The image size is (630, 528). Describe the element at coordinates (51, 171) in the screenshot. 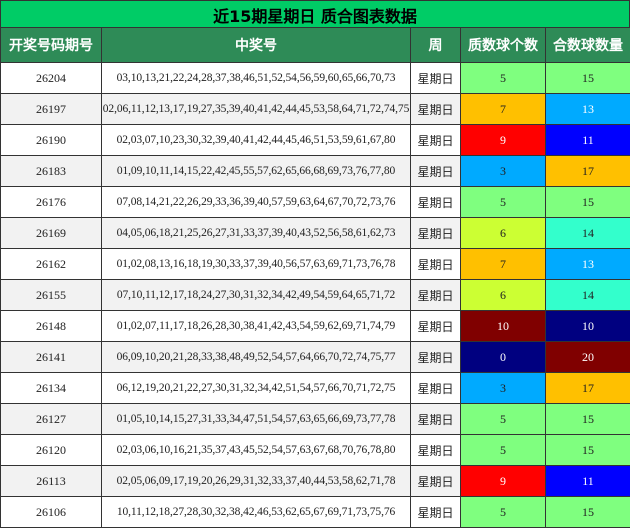

I see `cell-issue: 26183` at that location.